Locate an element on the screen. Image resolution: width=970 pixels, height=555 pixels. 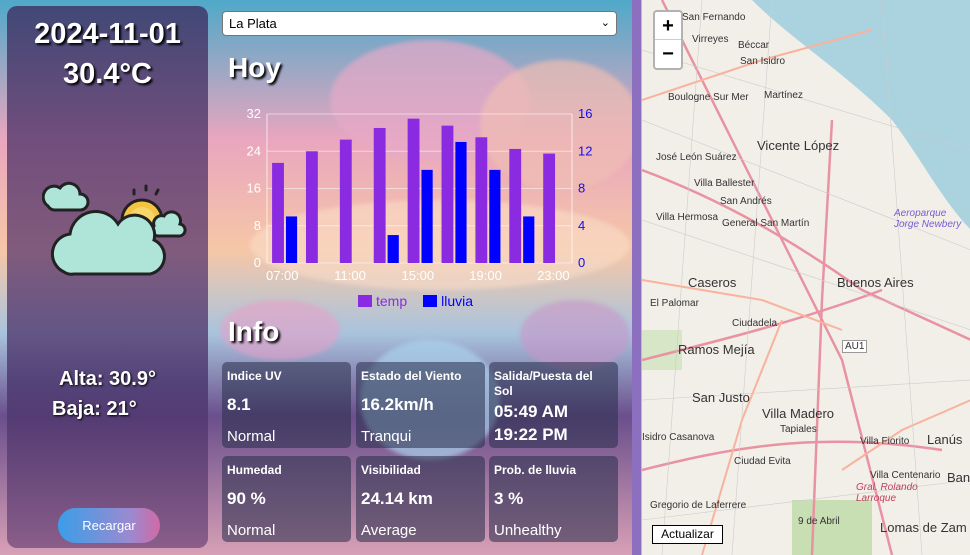
current-temperature: 30.4°C is located at coordinates (107, 74).